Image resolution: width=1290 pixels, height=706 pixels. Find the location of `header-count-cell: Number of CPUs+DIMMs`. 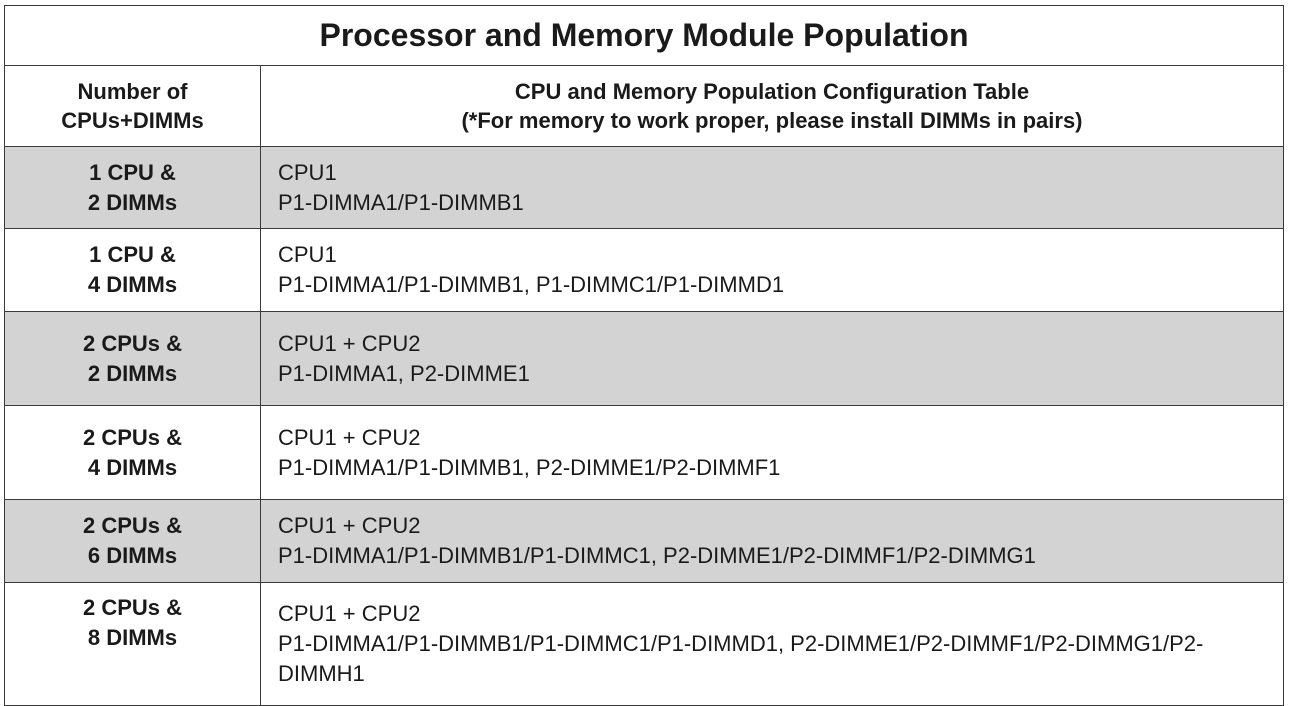

header-count-cell: Number of CPUs+DIMMs is located at coordinates (132, 106).